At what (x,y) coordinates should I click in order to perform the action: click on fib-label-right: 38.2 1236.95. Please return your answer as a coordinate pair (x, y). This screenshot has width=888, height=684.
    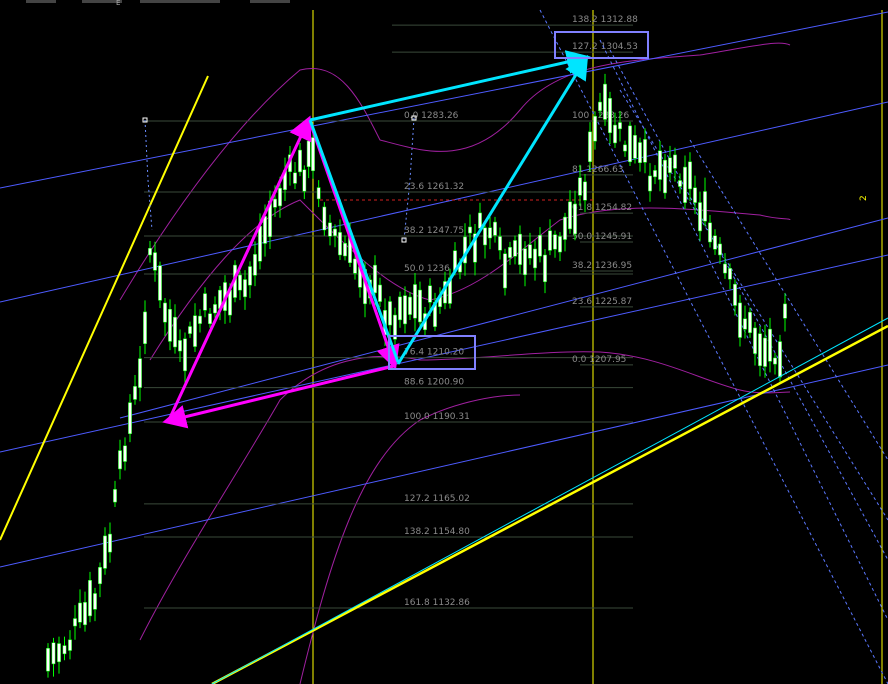
    Looking at the image, I should click on (602, 266).